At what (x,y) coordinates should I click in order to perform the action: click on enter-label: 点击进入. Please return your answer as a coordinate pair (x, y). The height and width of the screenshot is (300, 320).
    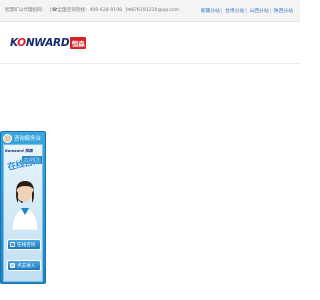
    Looking at the image, I should click on (26, 266).